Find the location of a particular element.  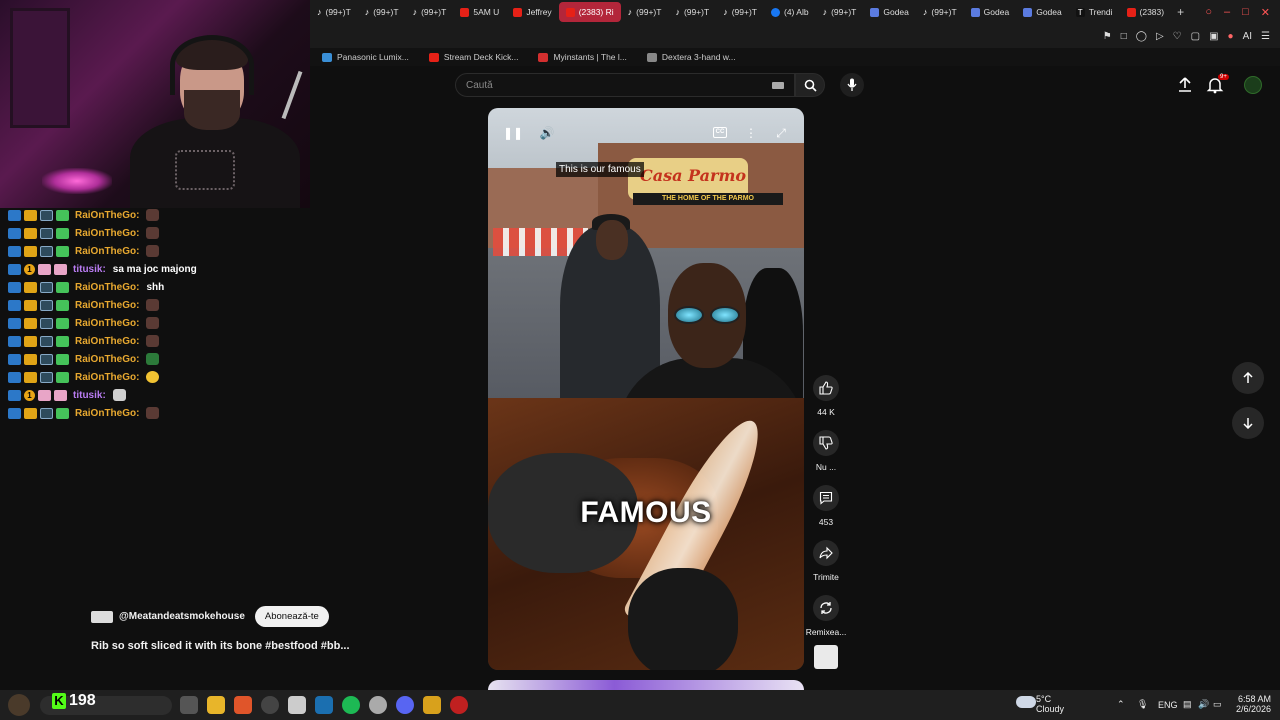

subscribe-button: Abonează-te is located at coordinates (291, 616).